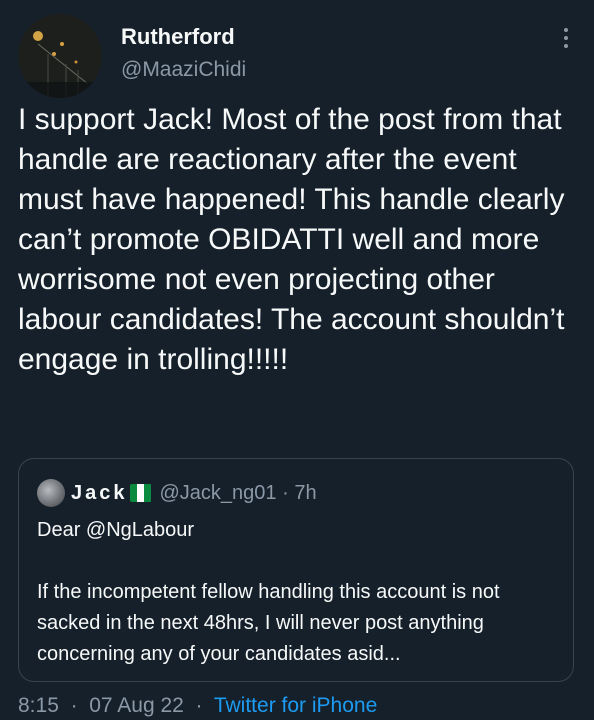  What do you see at coordinates (183, 70) in the screenshot?
I see `author-handle: @MaaziChidi` at bounding box center [183, 70].